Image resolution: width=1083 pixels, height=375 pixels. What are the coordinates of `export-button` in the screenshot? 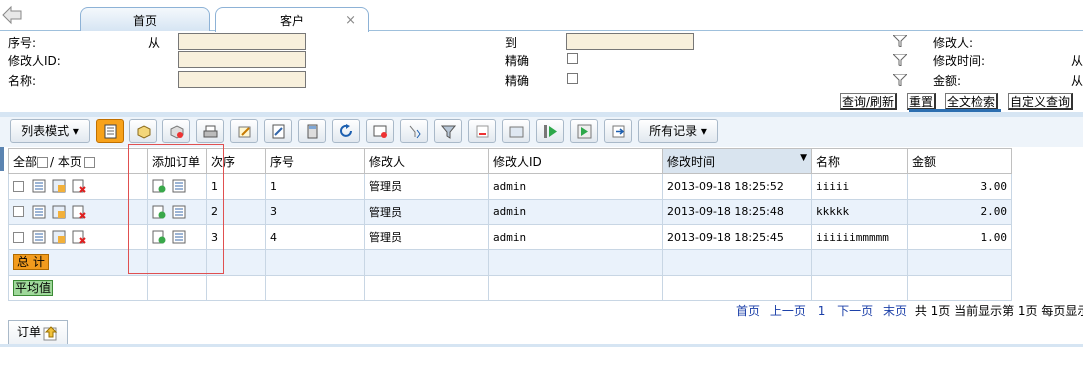 It's located at (482, 131).